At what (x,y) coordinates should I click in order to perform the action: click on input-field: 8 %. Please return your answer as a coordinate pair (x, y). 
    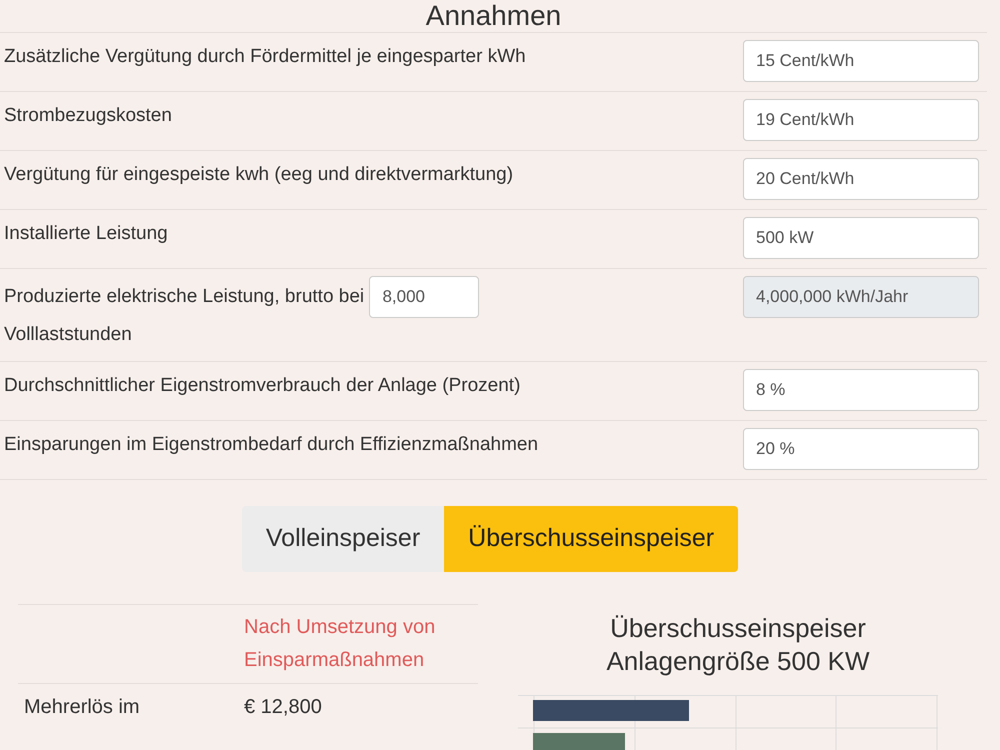
    Looking at the image, I should click on (861, 390).